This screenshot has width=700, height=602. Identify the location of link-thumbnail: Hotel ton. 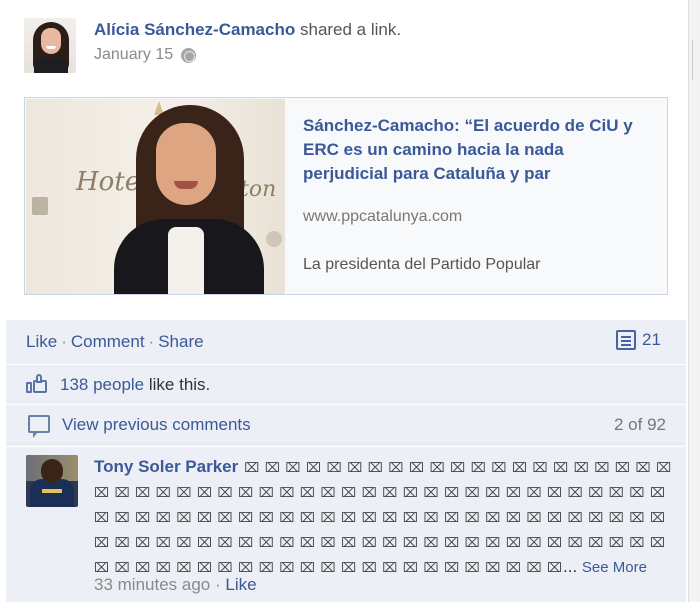
(155, 196).